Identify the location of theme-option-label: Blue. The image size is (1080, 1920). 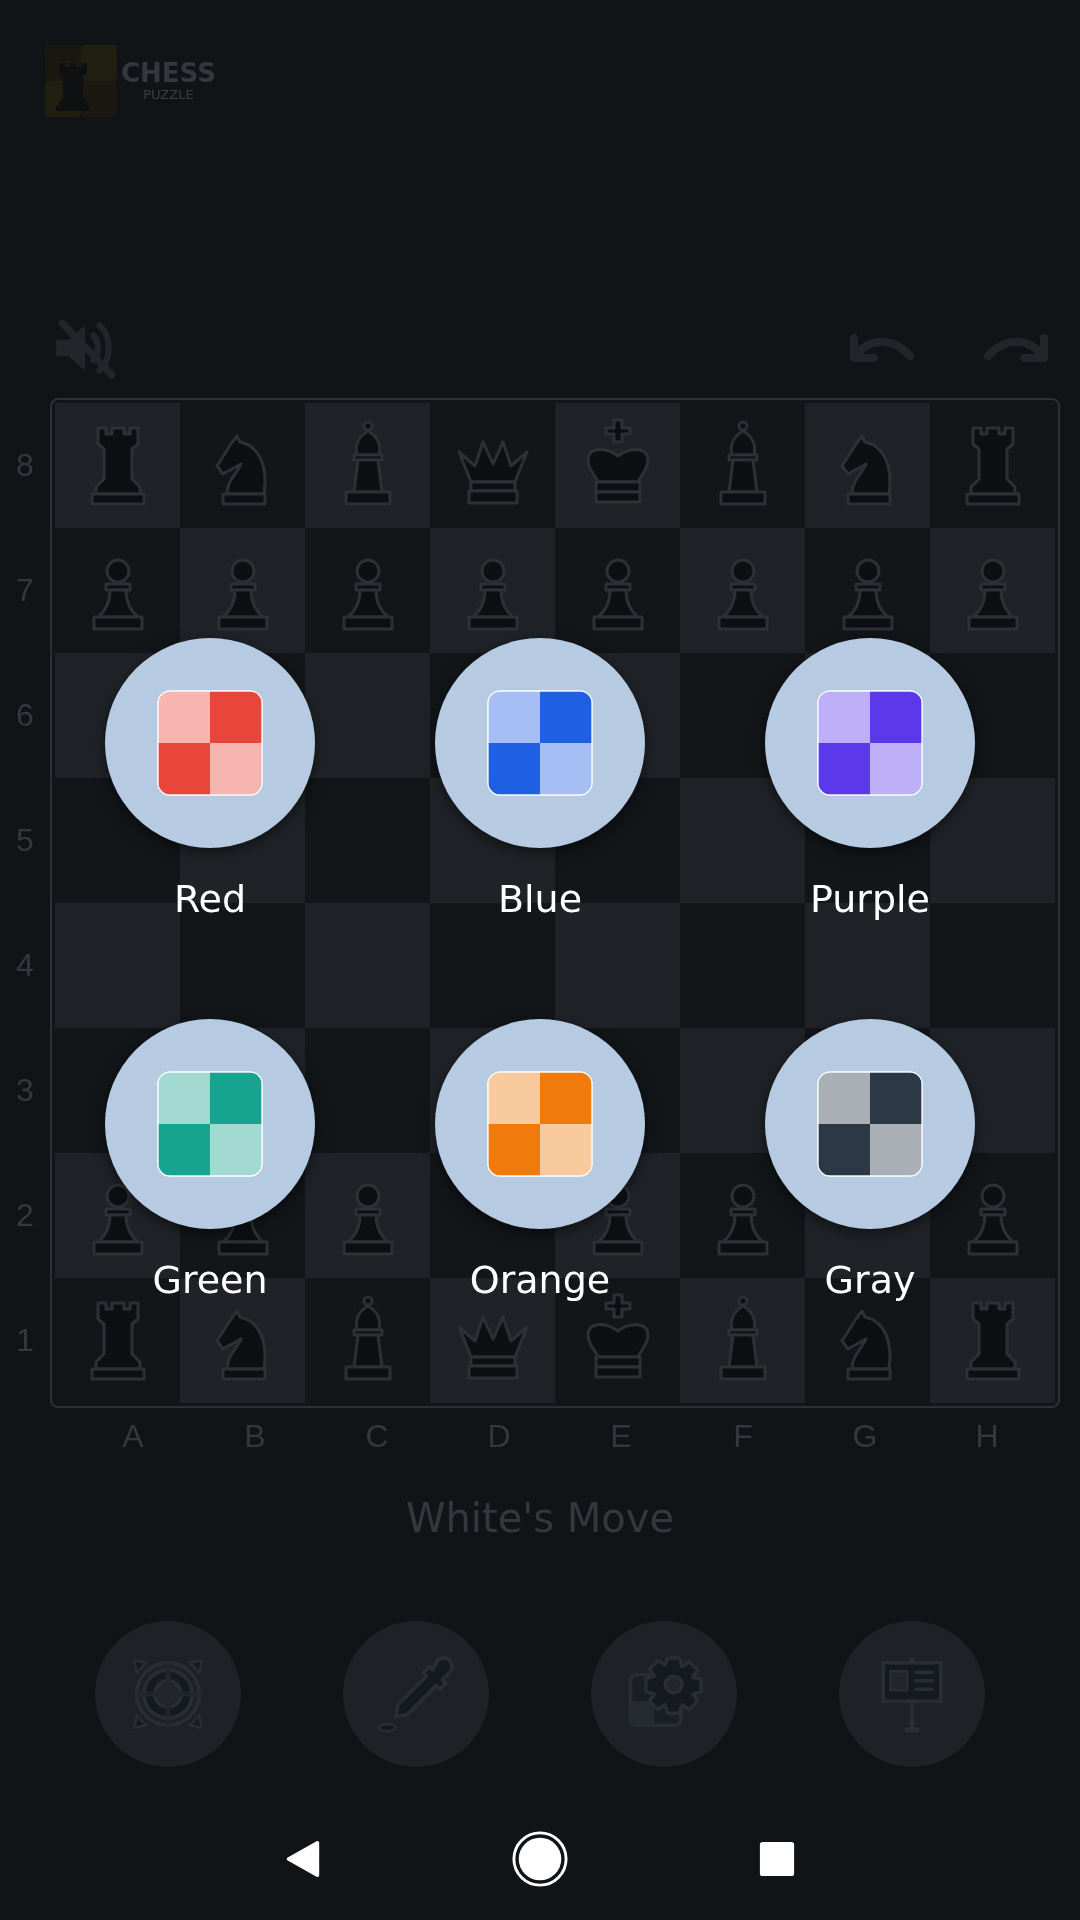
(540, 899).